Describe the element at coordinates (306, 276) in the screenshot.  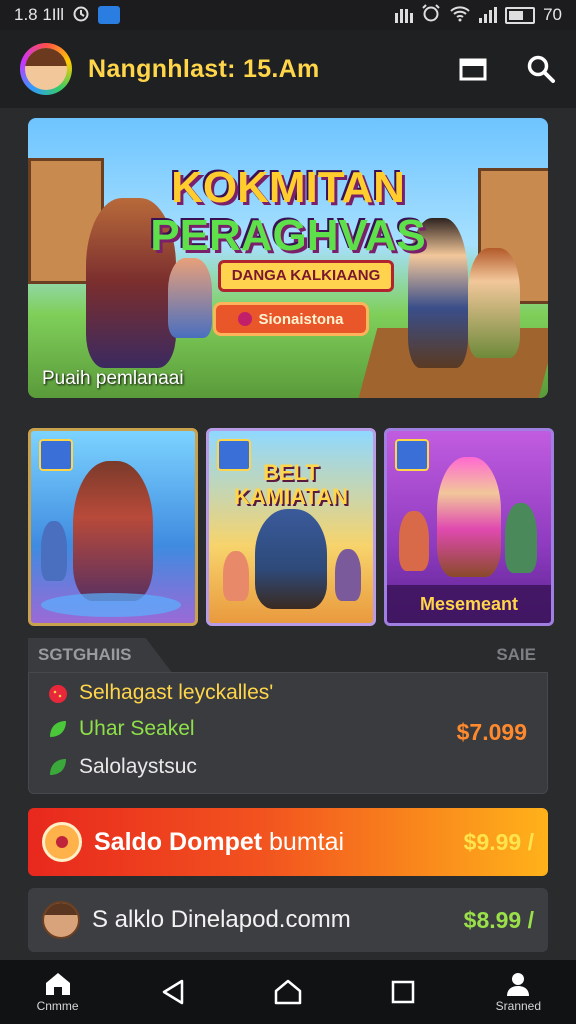
I see `hero-subtitle-banner: DANGA KALKIAANG` at that location.